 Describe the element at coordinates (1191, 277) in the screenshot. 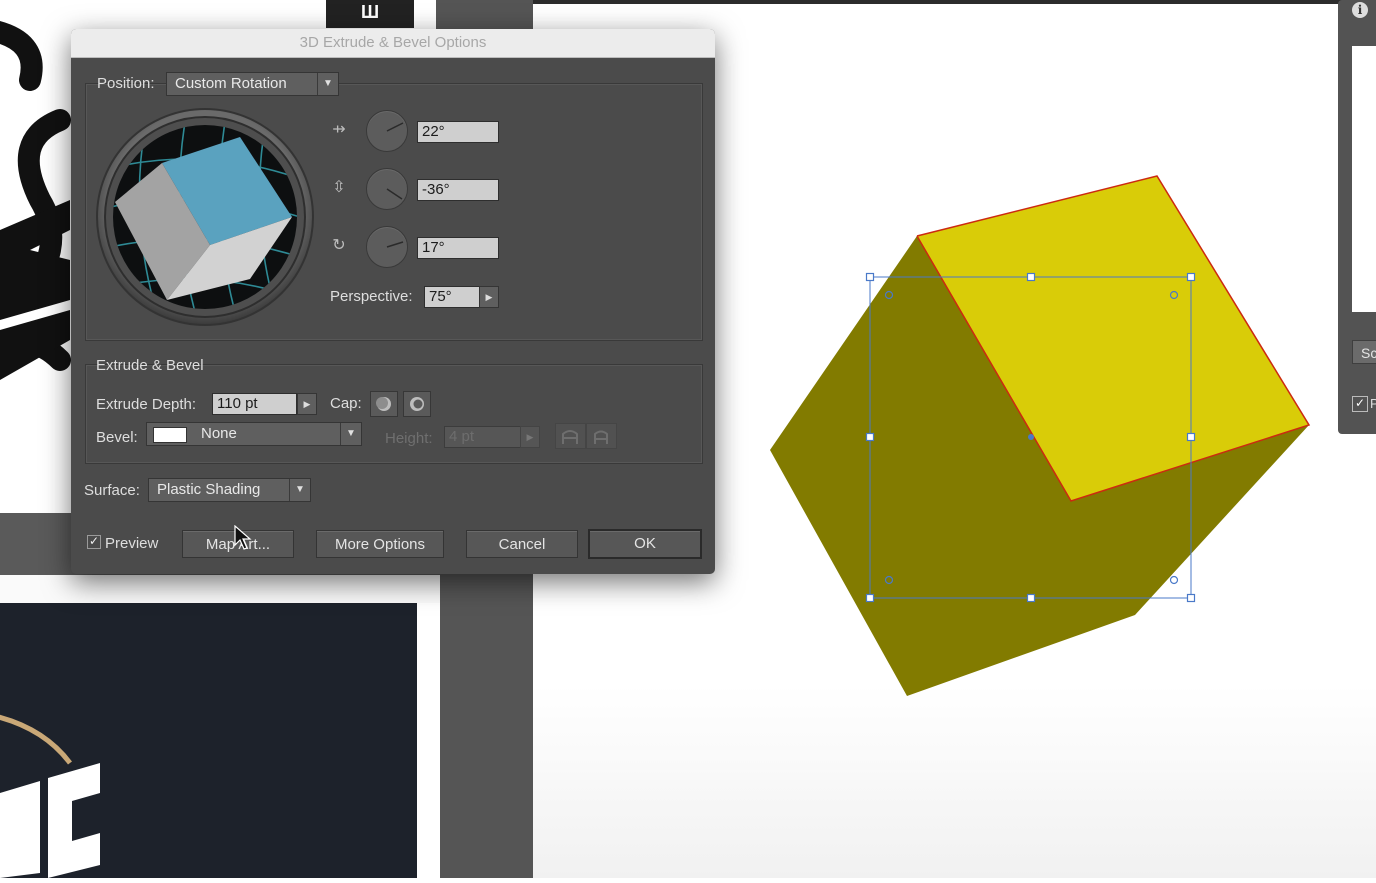

I see `handle-top-right` at that location.